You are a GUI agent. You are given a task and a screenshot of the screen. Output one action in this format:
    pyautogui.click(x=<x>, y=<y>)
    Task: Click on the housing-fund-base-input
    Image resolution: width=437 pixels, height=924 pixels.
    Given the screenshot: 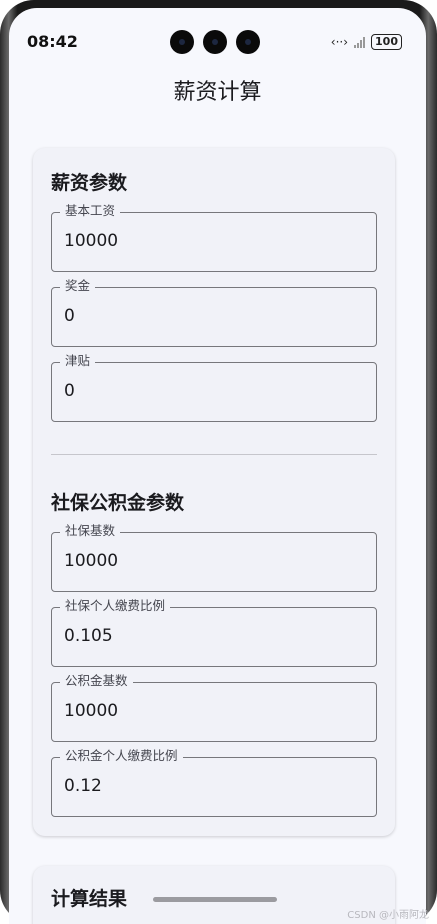 What is the action you would take?
    pyautogui.click(x=209, y=711)
    